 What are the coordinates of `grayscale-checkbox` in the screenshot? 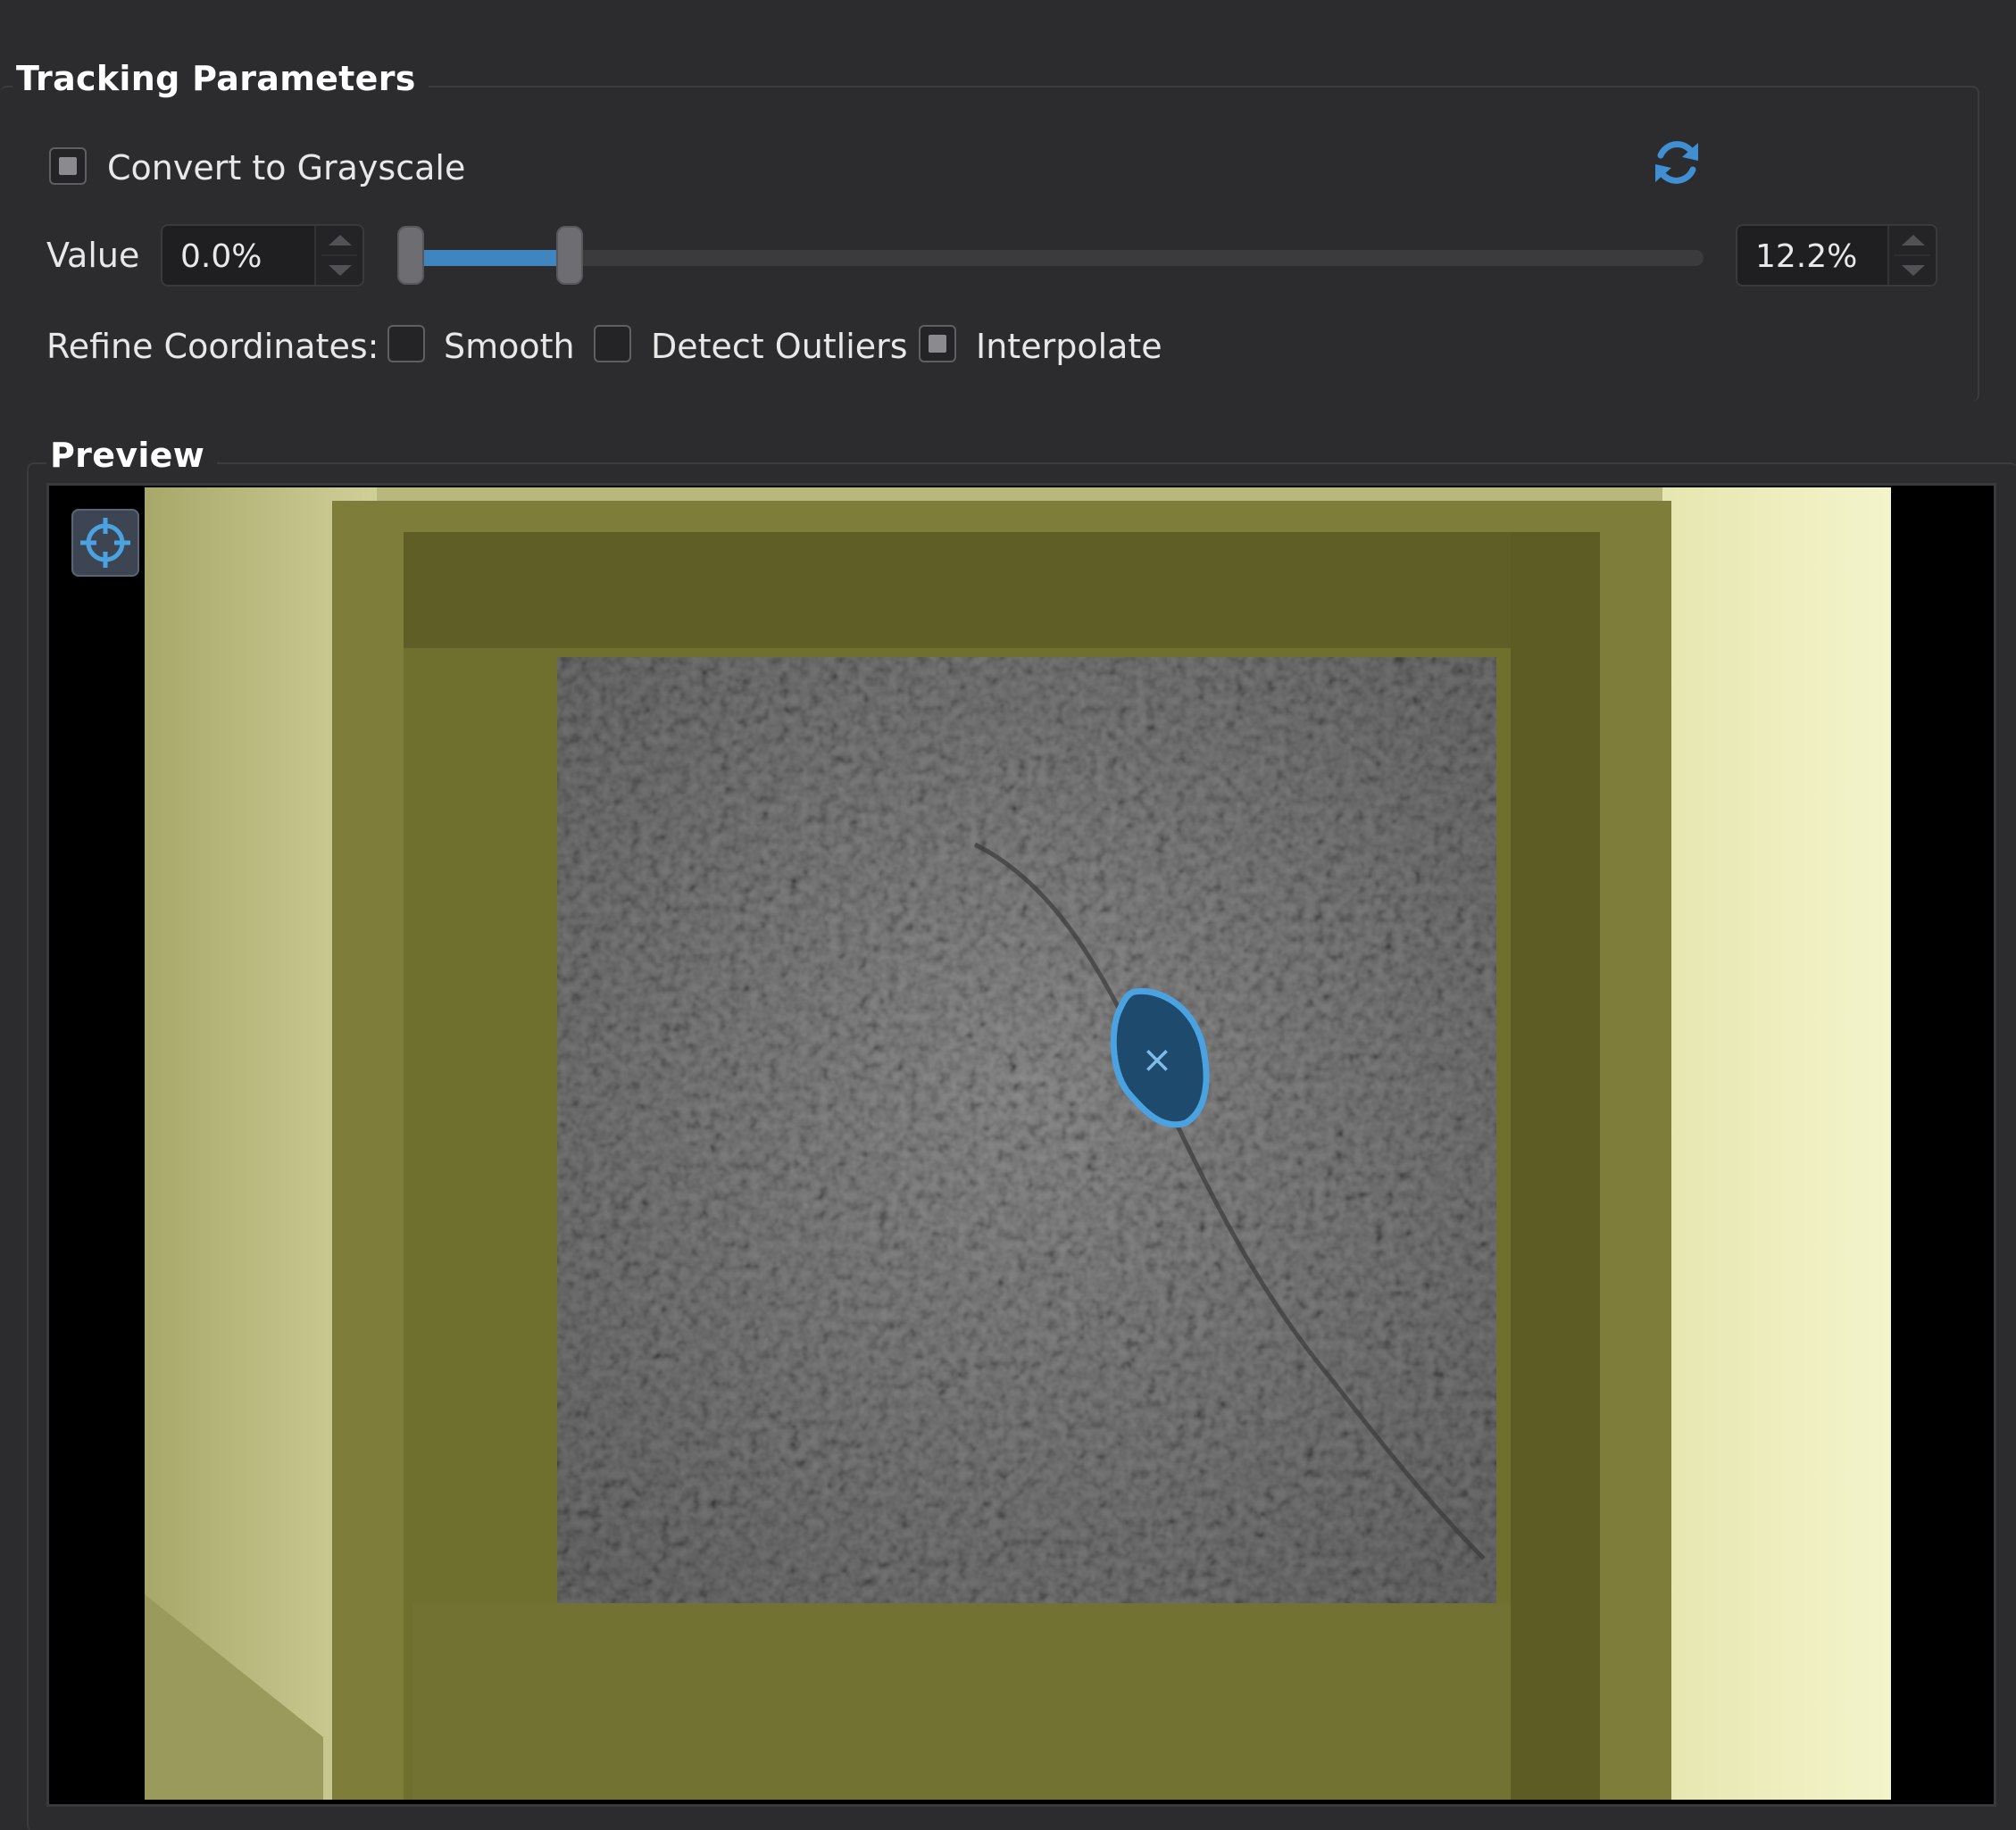 It's located at (68, 166).